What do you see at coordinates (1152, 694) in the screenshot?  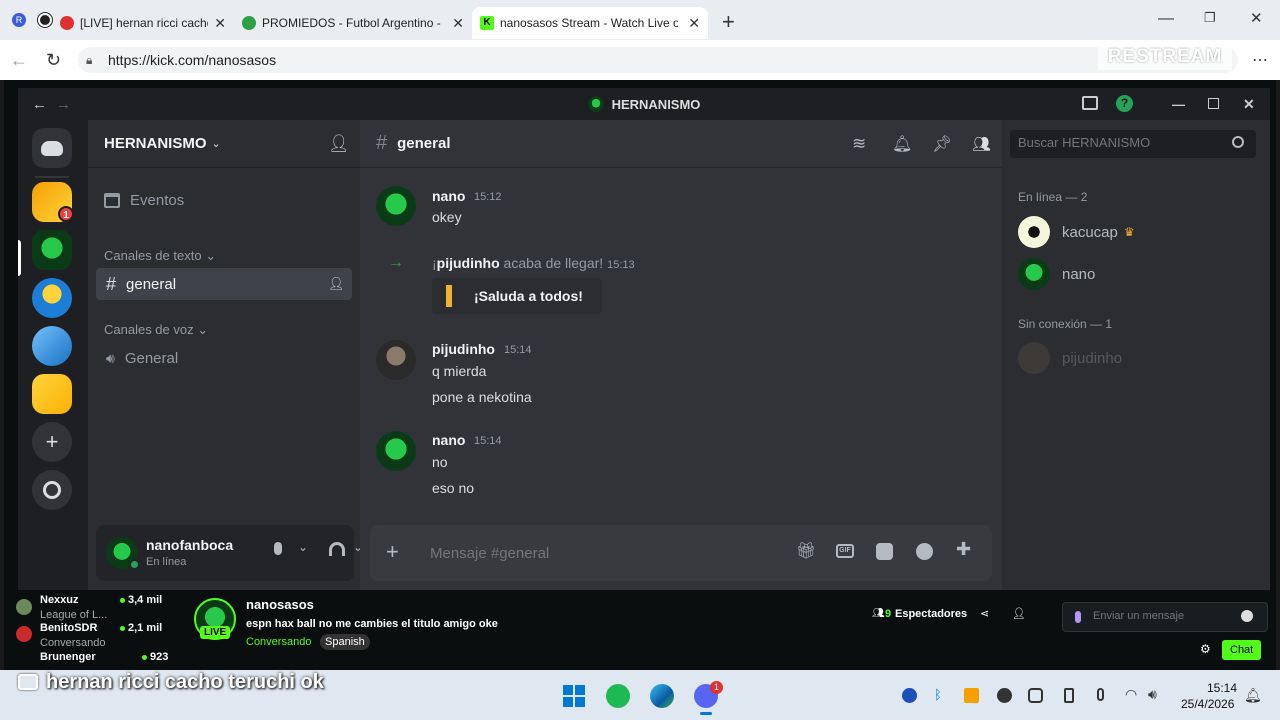 I see `volume-icon: 🔊︎` at bounding box center [1152, 694].